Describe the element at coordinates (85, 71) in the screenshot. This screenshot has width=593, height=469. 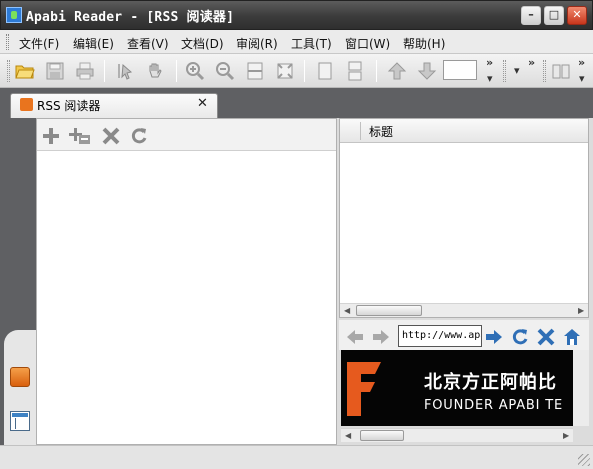
I see `print-icon` at that location.